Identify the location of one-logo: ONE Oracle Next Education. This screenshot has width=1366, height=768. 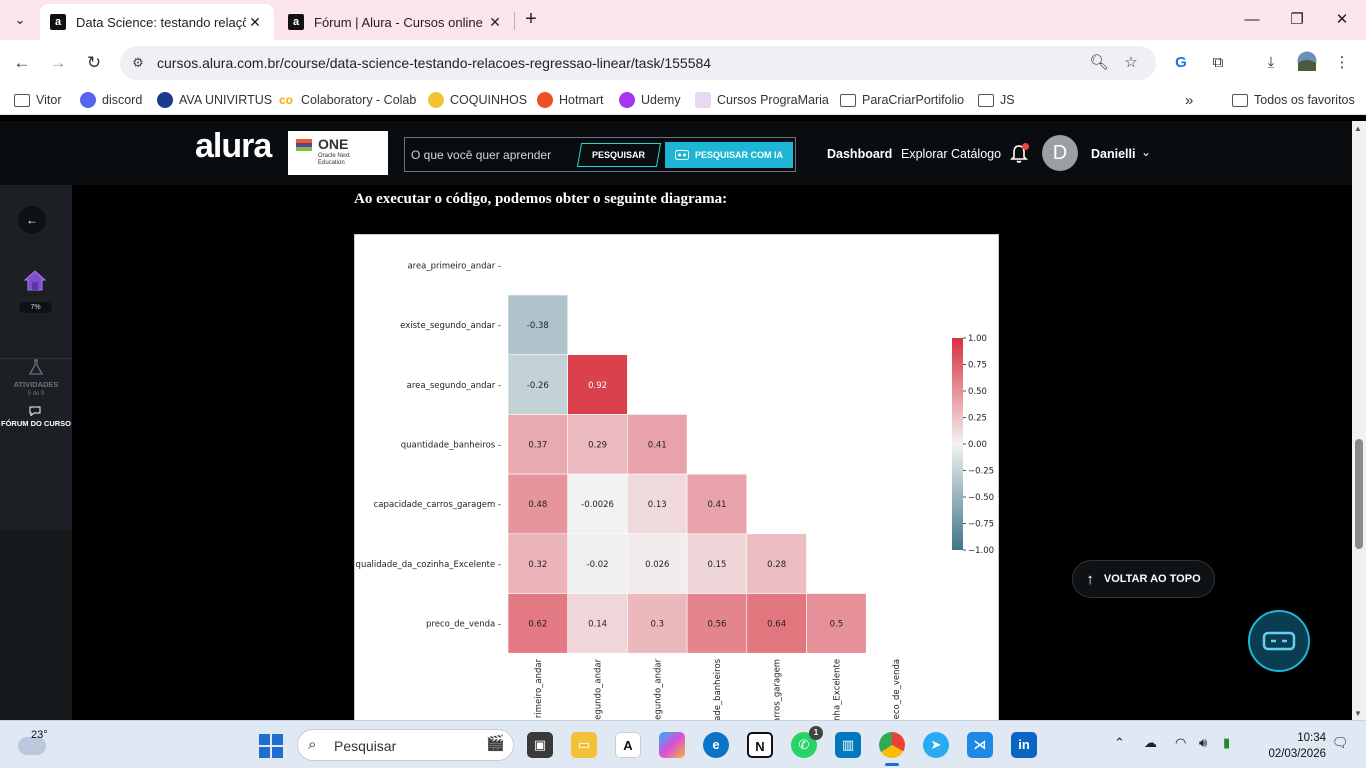
(338, 153).